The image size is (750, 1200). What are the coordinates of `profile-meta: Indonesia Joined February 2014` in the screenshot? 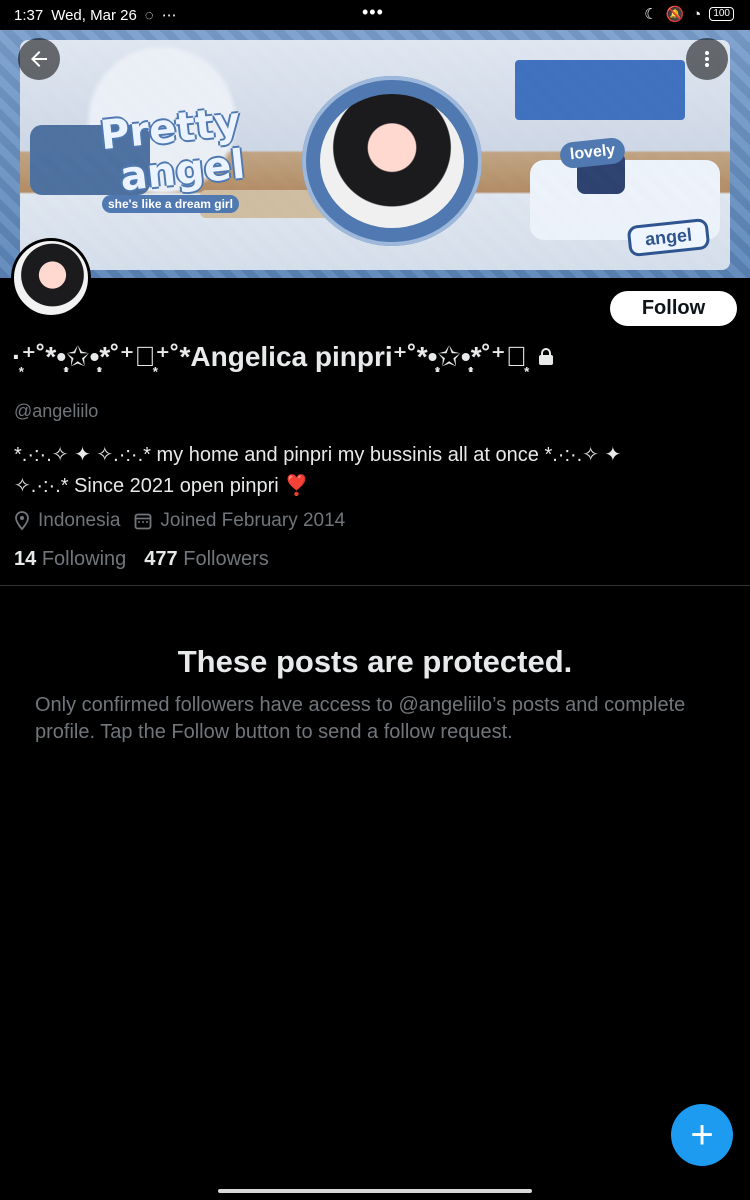 It's located at (179, 521).